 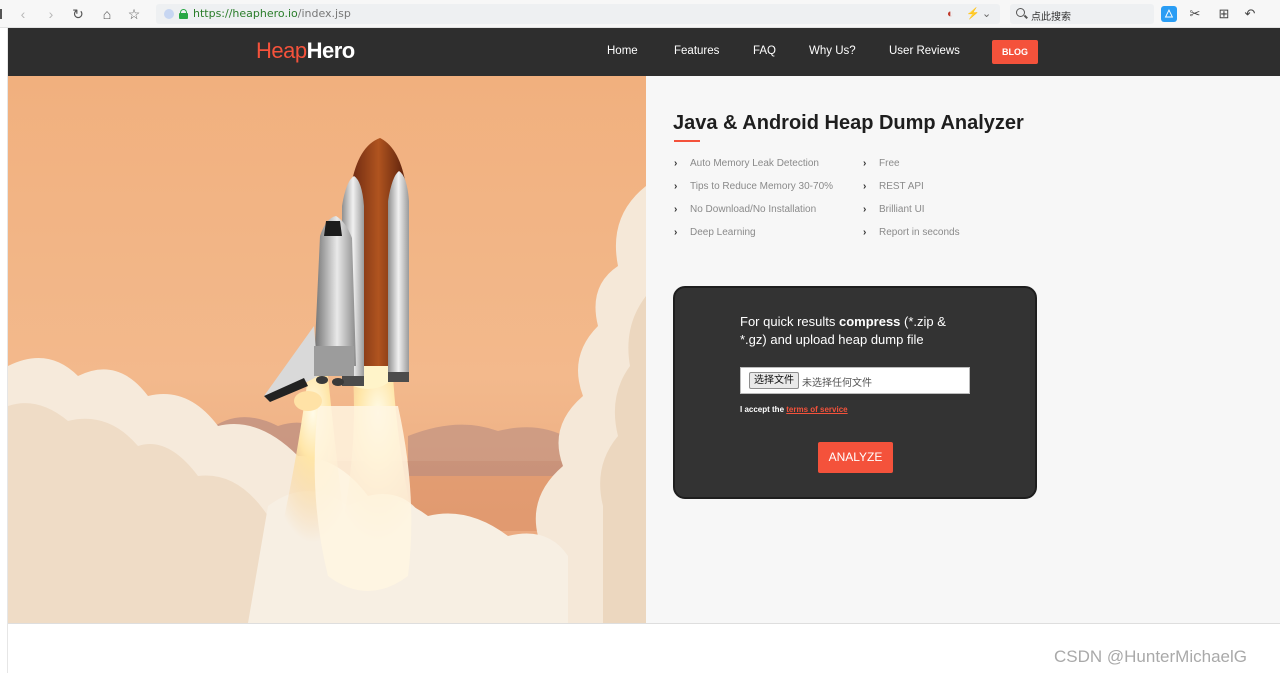 What do you see at coordinates (746, 163) in the screenshot?
I see `feature-item: › Auto Memory Leak Detection` at bounding box center [746, 163].